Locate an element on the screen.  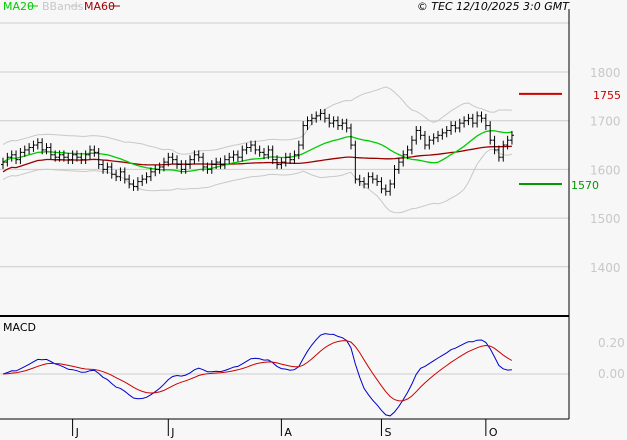
macd-label: MACD is located at coordinates (19, 327).